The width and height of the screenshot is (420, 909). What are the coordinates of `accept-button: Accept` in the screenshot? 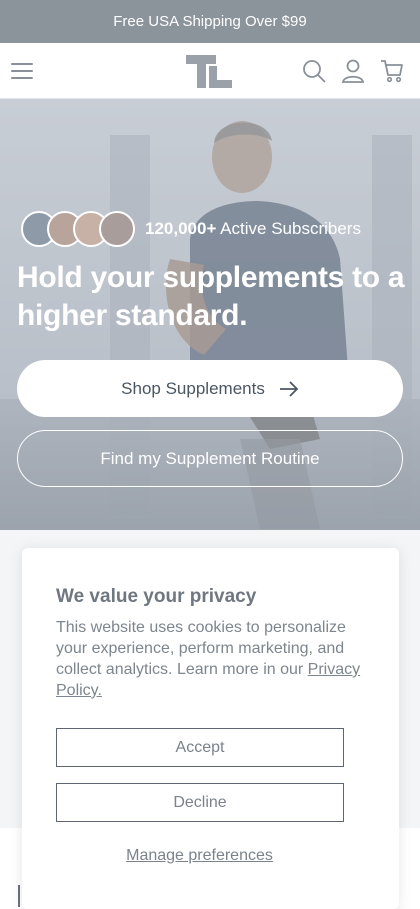 It's located at (200, 747).